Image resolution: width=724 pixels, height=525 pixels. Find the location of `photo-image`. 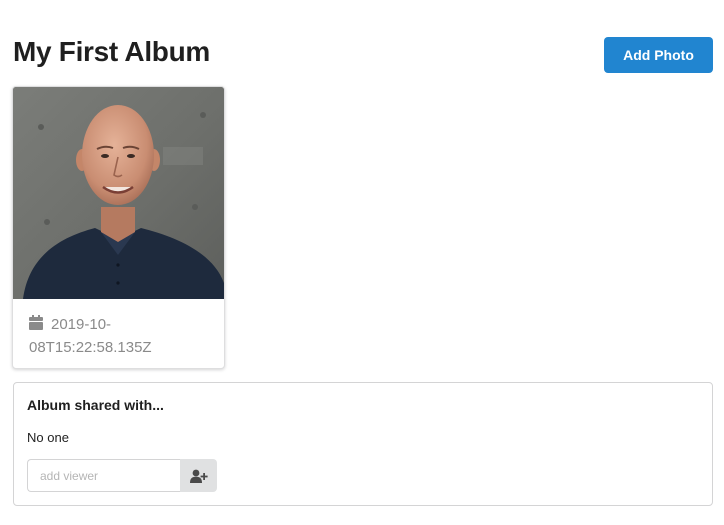

photo-image is located at coordinates (118, 193).